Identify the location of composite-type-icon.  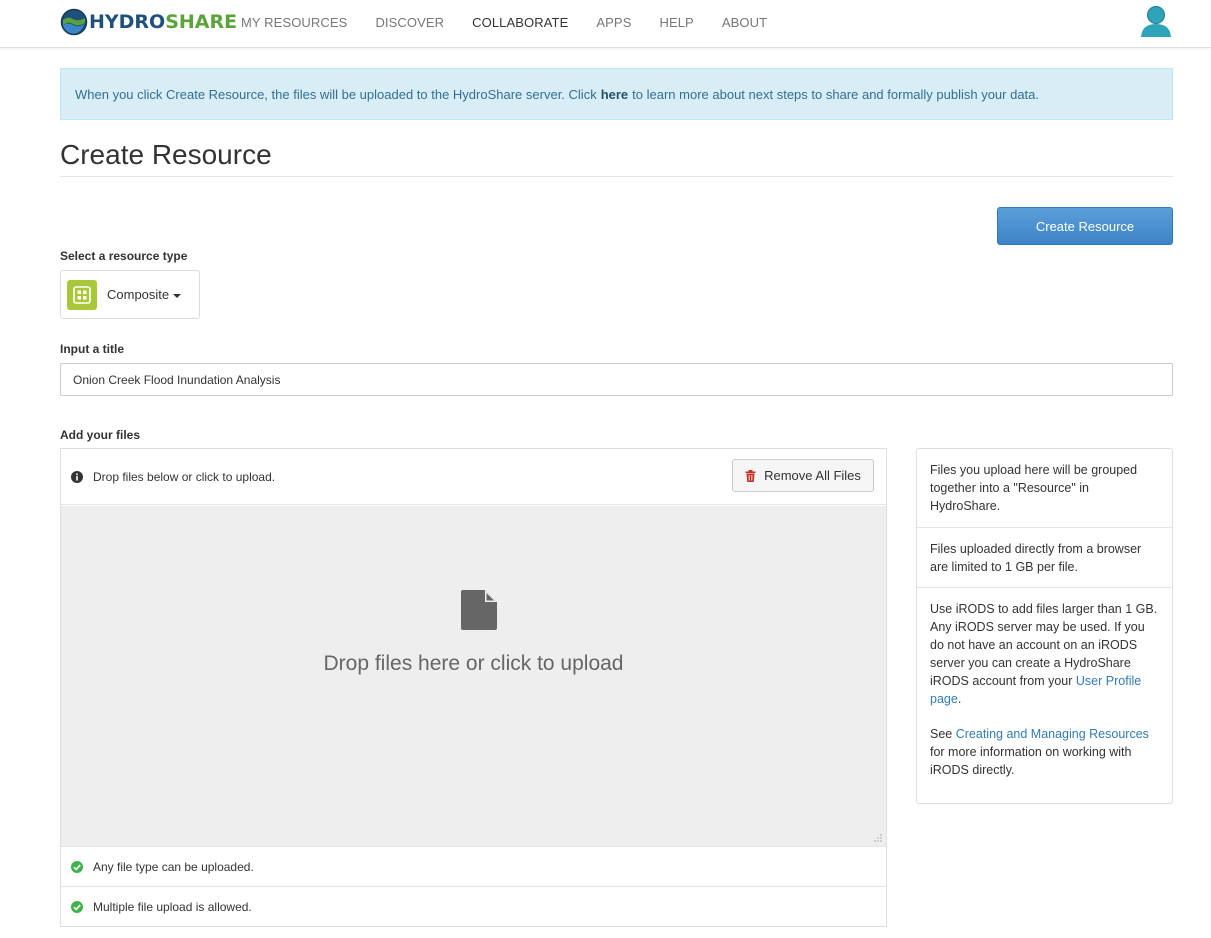
(82, 294).